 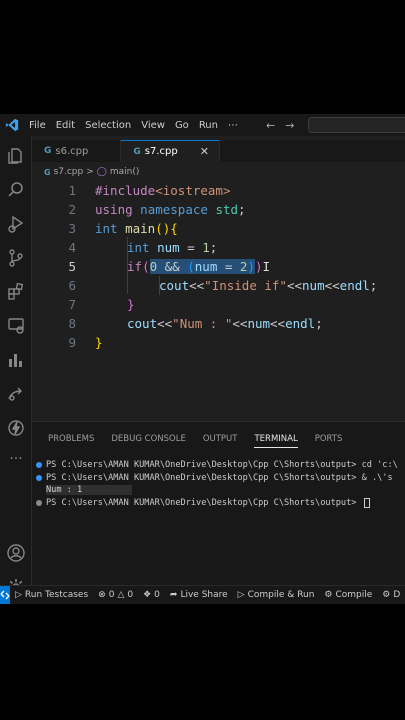 I want to click on keyword-int: int, so click(x=106, y=228).